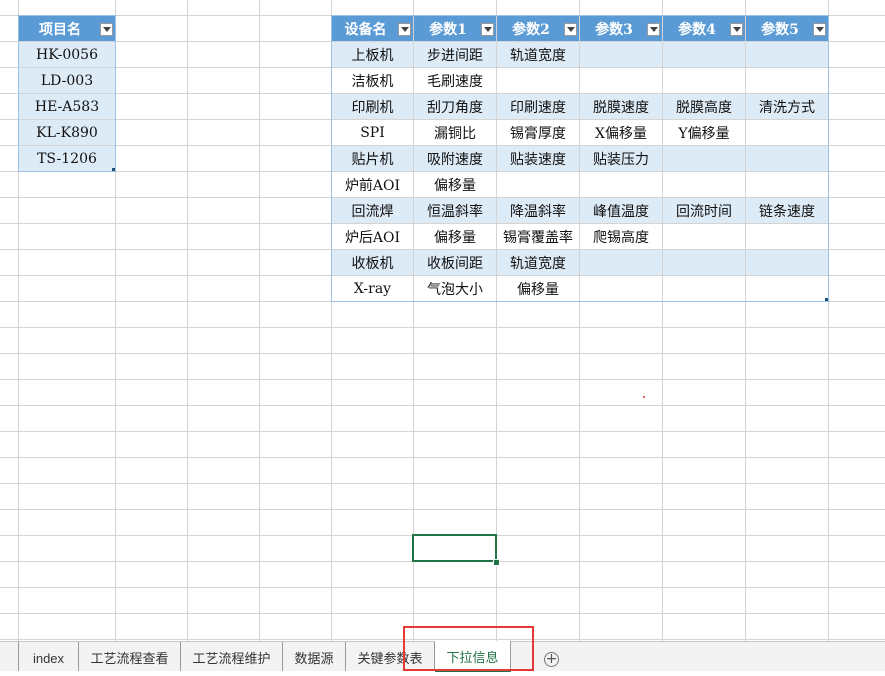 This screenshot has height=676, width=885. What do you see at coordinates (67, 80) in the screenshot?
I see `table-row: LD-003` at bounding box center [67, 80].